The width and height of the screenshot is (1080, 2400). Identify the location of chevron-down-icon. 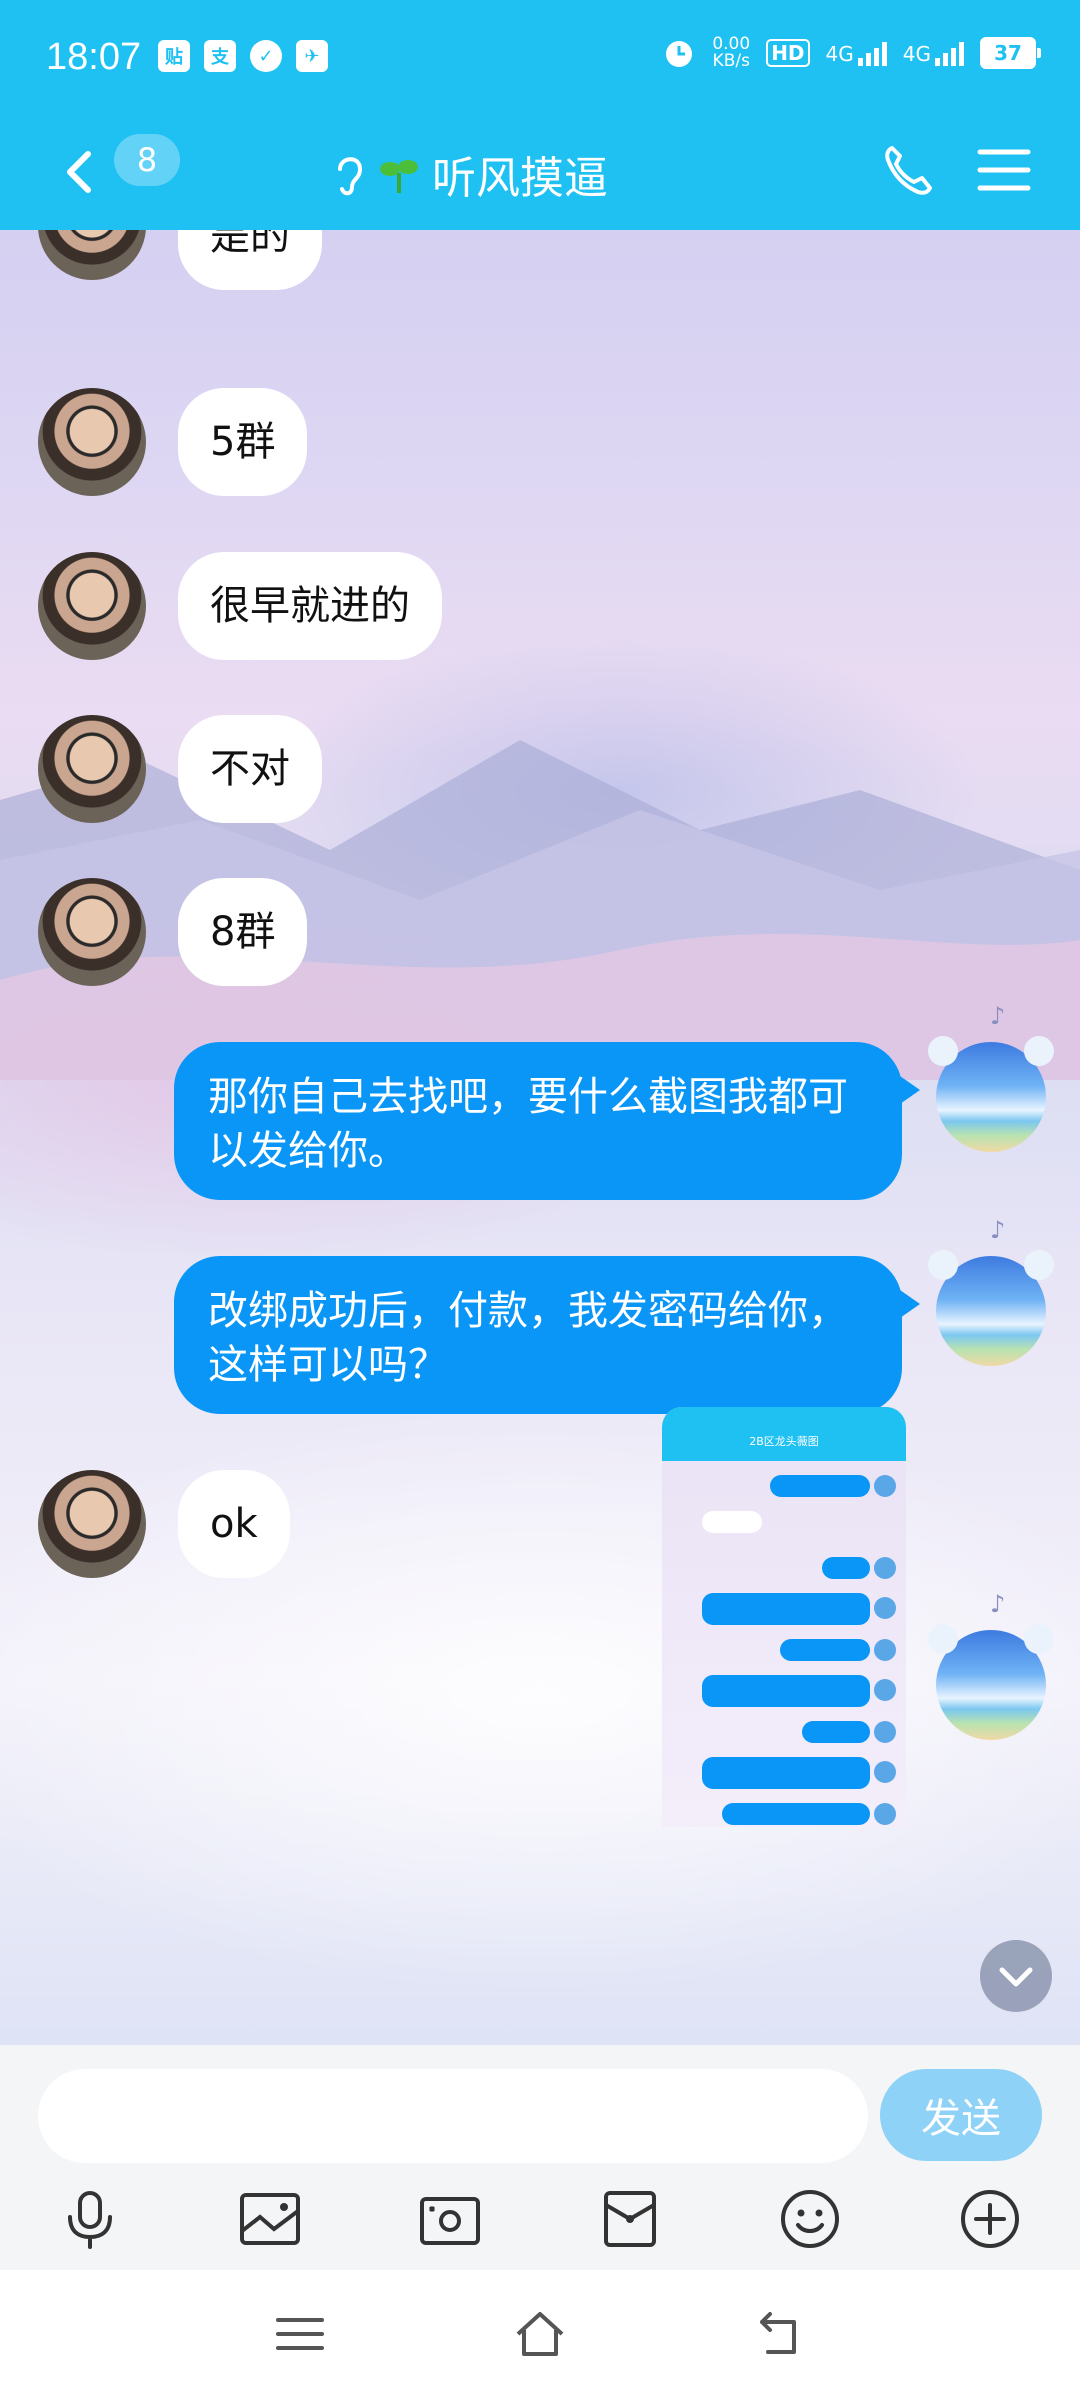
(1016, 1977).